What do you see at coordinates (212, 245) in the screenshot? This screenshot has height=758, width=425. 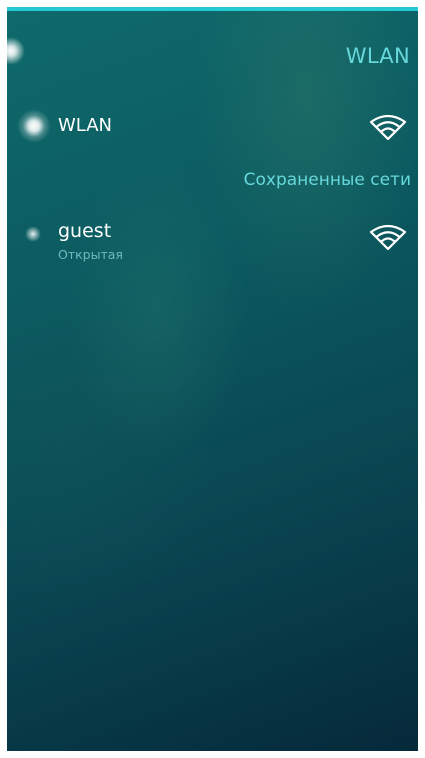 I see `network-list-item: guest Открытая` at bounding box center [212, 245].